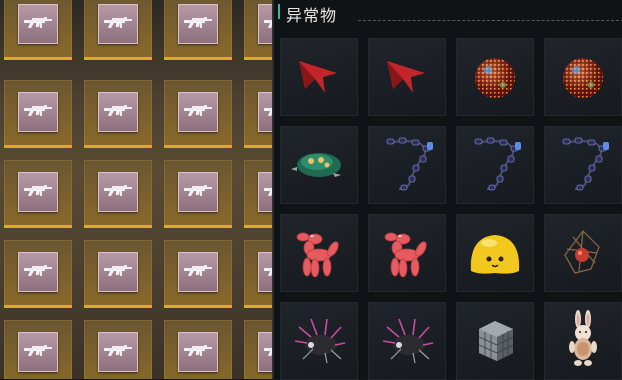  Describe the element at coordinates (490, 20) in the screenshot. I see `header-divider` at that location.